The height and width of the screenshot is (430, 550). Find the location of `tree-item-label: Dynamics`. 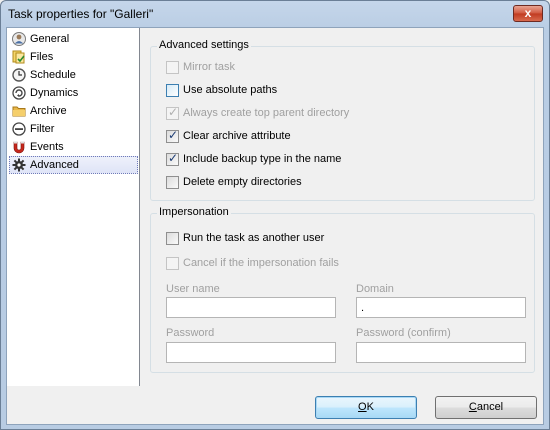

tree-item-label: Dynamics is located at coordinates (54, 93).